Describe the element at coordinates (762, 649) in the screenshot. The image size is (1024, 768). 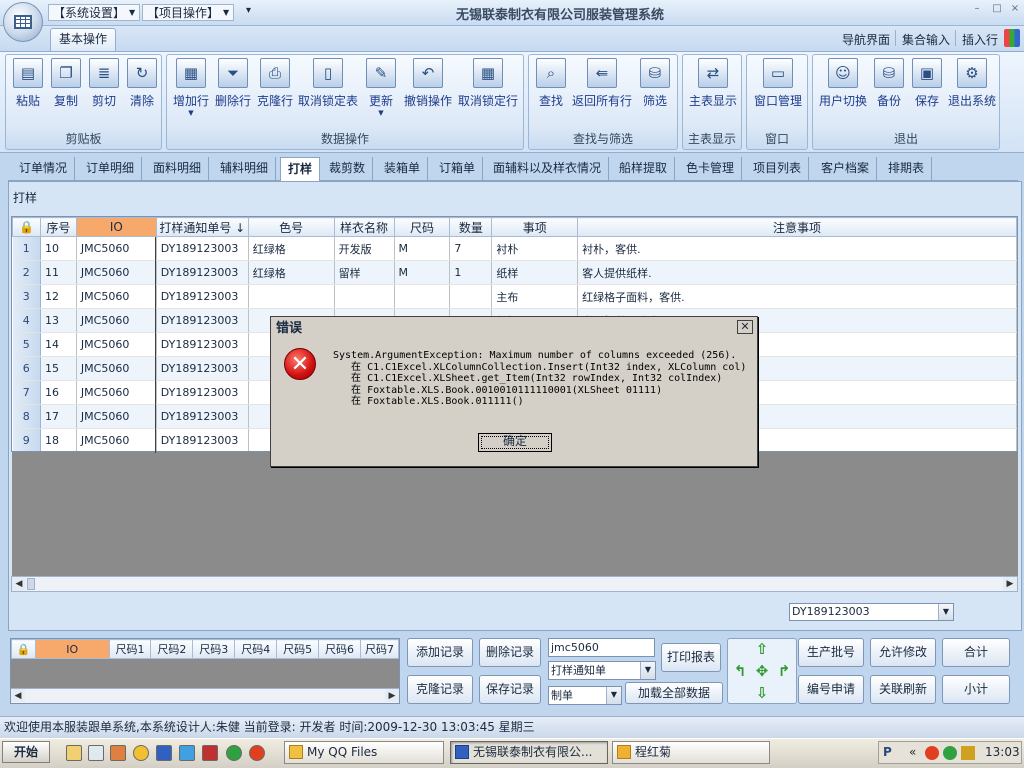
I see `arrow-up-icon: ⇧` at that location.